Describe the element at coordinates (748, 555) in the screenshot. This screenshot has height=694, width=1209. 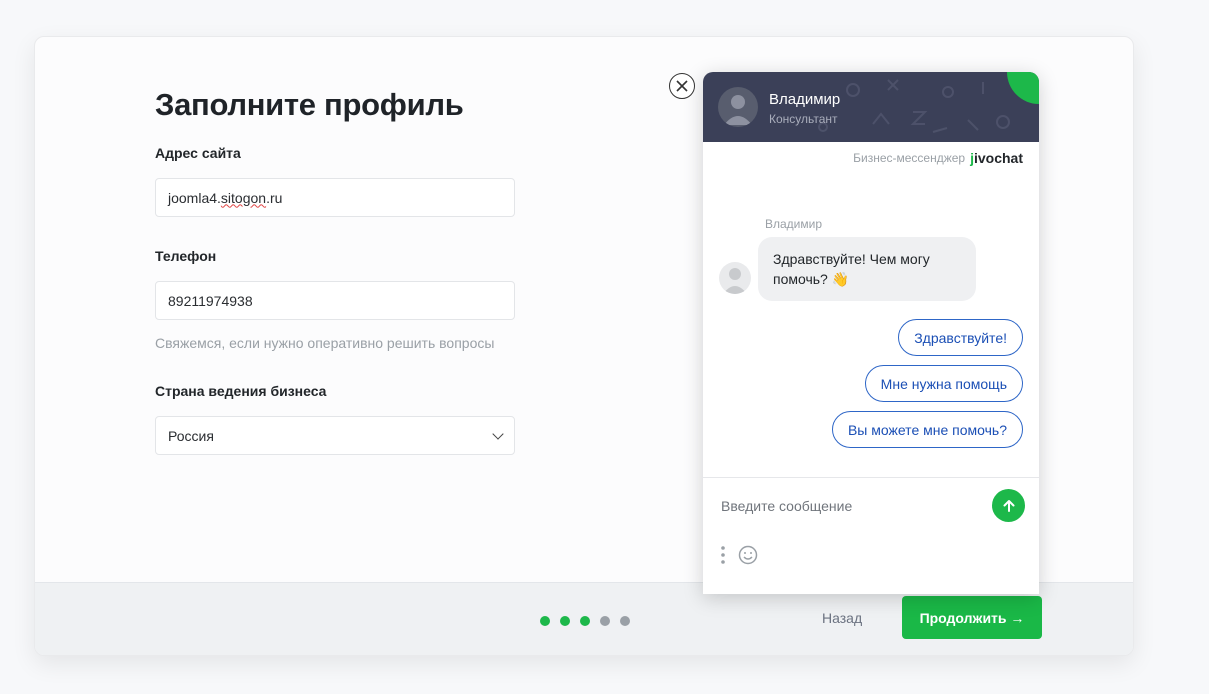
I see `smile-icon` at that location.